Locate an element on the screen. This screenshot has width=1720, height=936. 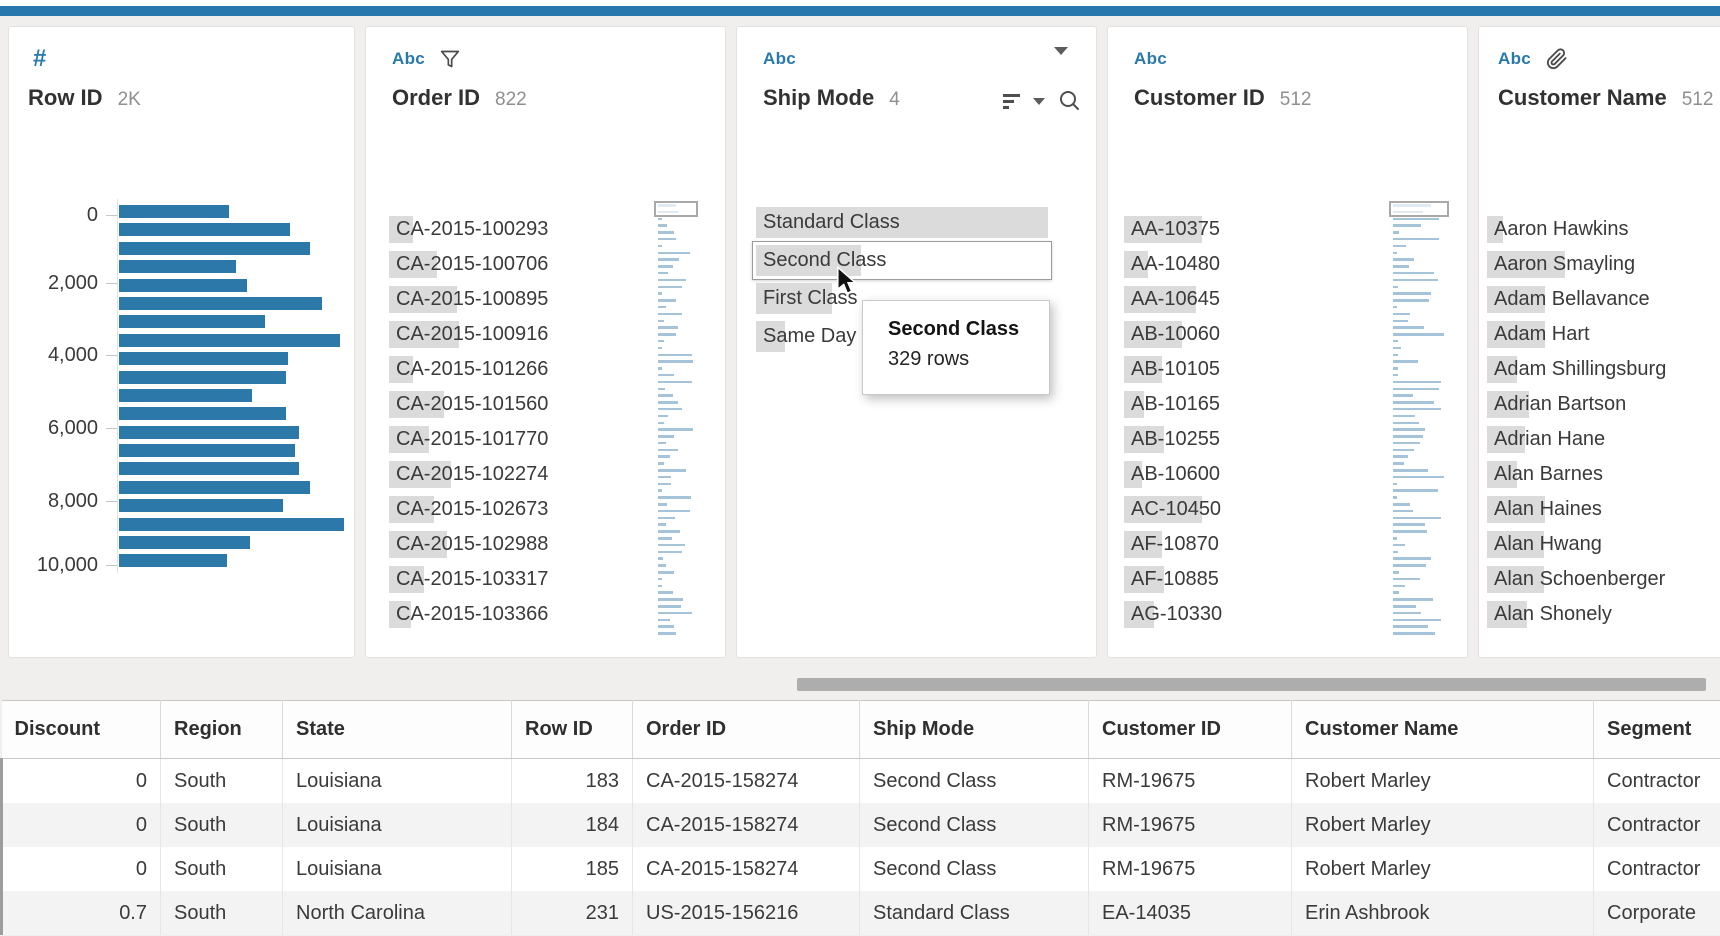
value-item: Adrian Hane is located at coordinates (1603, 439).